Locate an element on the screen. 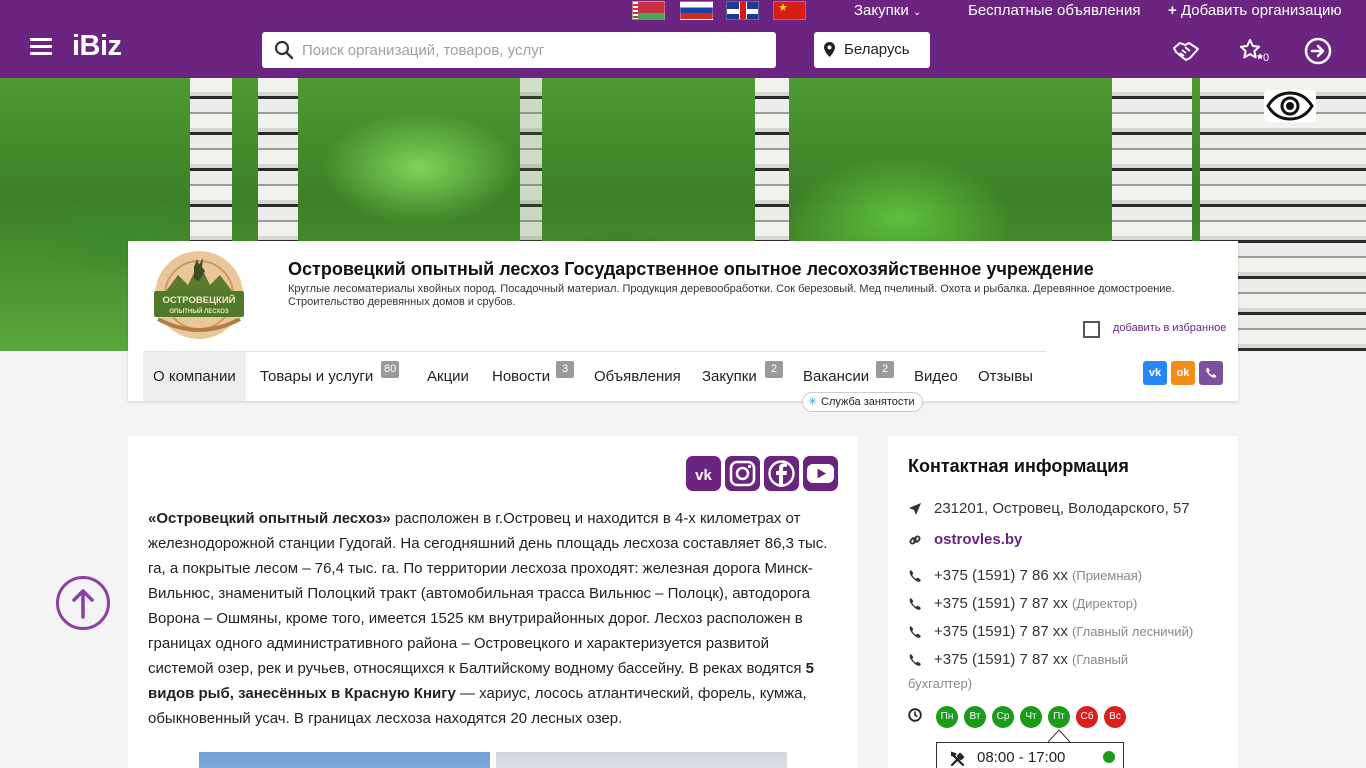  instagram-icon is located at coordinates (742, 473).